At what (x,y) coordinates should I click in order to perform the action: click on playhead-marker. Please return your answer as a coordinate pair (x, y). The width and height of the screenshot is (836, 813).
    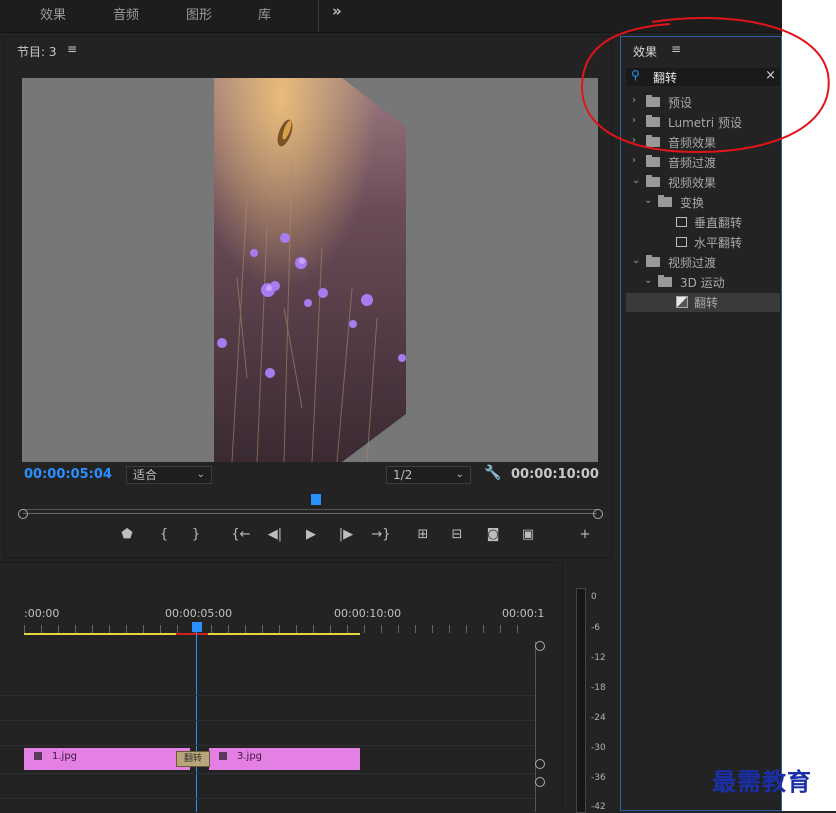
    Looking at the image, I should click on (316, 499).